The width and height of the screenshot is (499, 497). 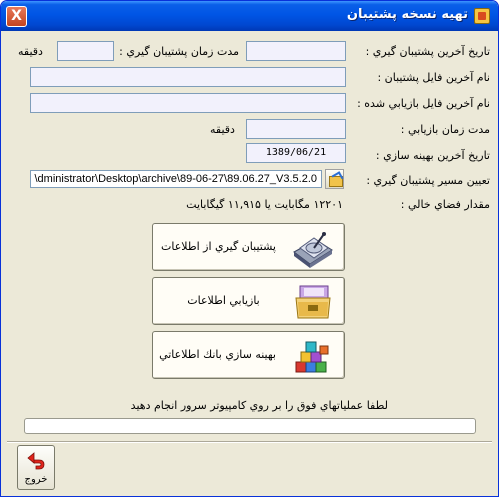 What do you see at coordinates (223, 300) in the screenshot?
I see `restore-button-label: بازيابي اطلاعات` at bounding box center [223, 300].